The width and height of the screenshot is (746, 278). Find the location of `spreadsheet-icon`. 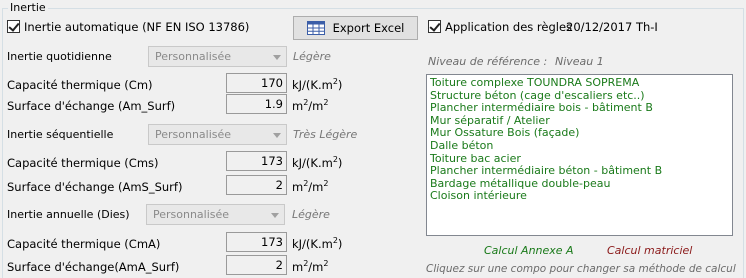

spreadsheet-icon is located at coordinates (315, 28).